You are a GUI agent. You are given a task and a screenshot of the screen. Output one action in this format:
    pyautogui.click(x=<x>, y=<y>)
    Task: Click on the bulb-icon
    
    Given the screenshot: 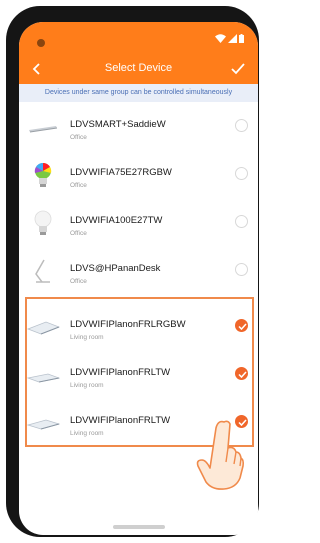 What is the action you would take?
    pyautogui.click(x=43, y=222)
    